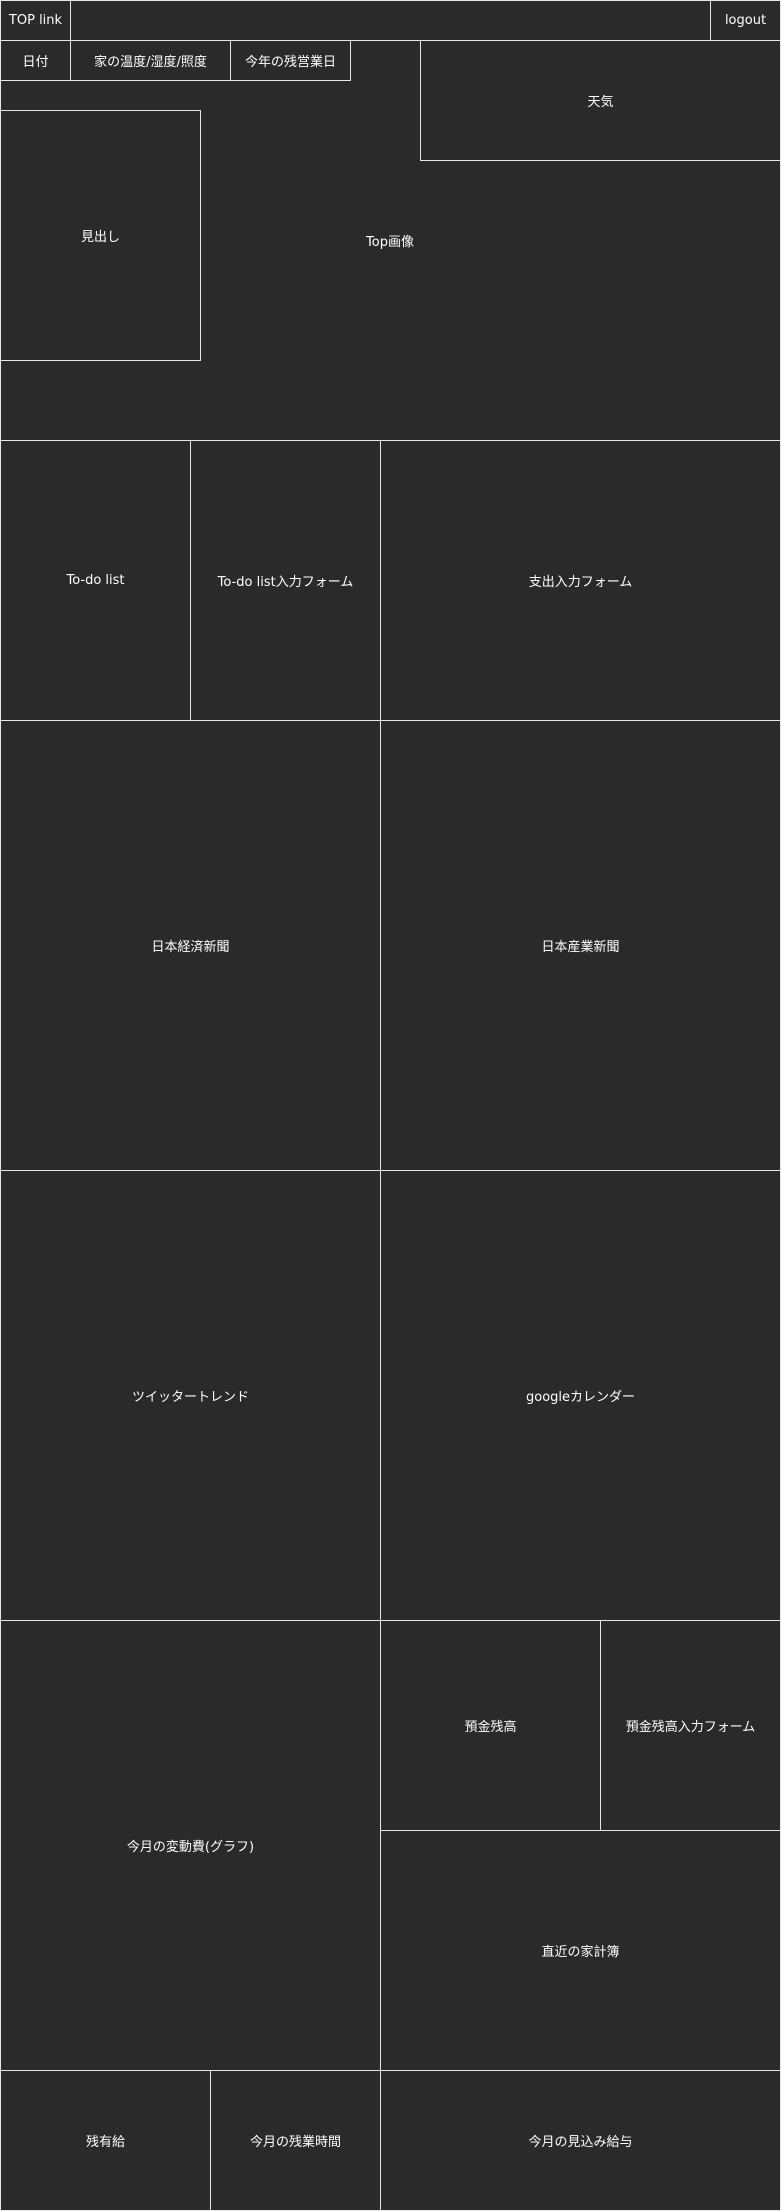 This screenshot has width=781, height=2211. Describe the element at coordinates (580, 580) in the screenshot. I see `expense-form-panel: 支出入力フォーム` at that location.